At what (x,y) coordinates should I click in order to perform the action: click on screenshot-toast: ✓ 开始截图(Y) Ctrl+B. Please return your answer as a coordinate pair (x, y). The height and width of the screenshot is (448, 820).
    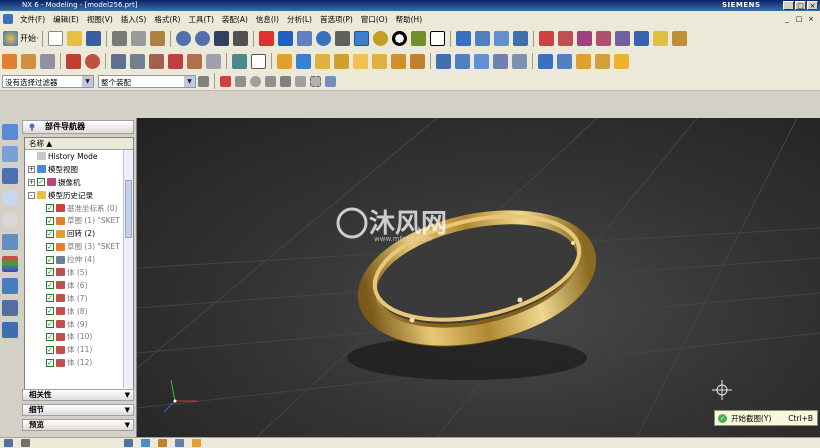
    Looking at the image, I should click on (766, 418).